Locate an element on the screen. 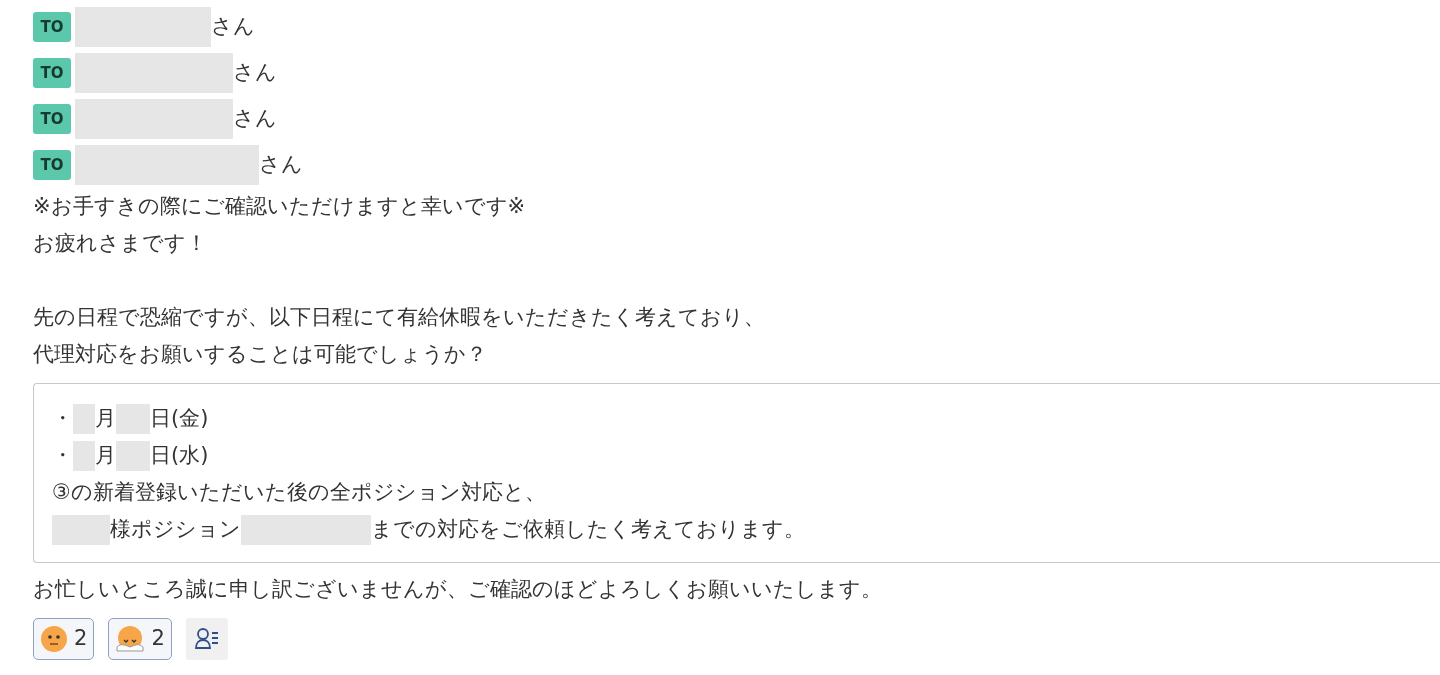 The height and width of the screenshot is (675, 1440). person-list-icon is located at coordinates (206, 639).